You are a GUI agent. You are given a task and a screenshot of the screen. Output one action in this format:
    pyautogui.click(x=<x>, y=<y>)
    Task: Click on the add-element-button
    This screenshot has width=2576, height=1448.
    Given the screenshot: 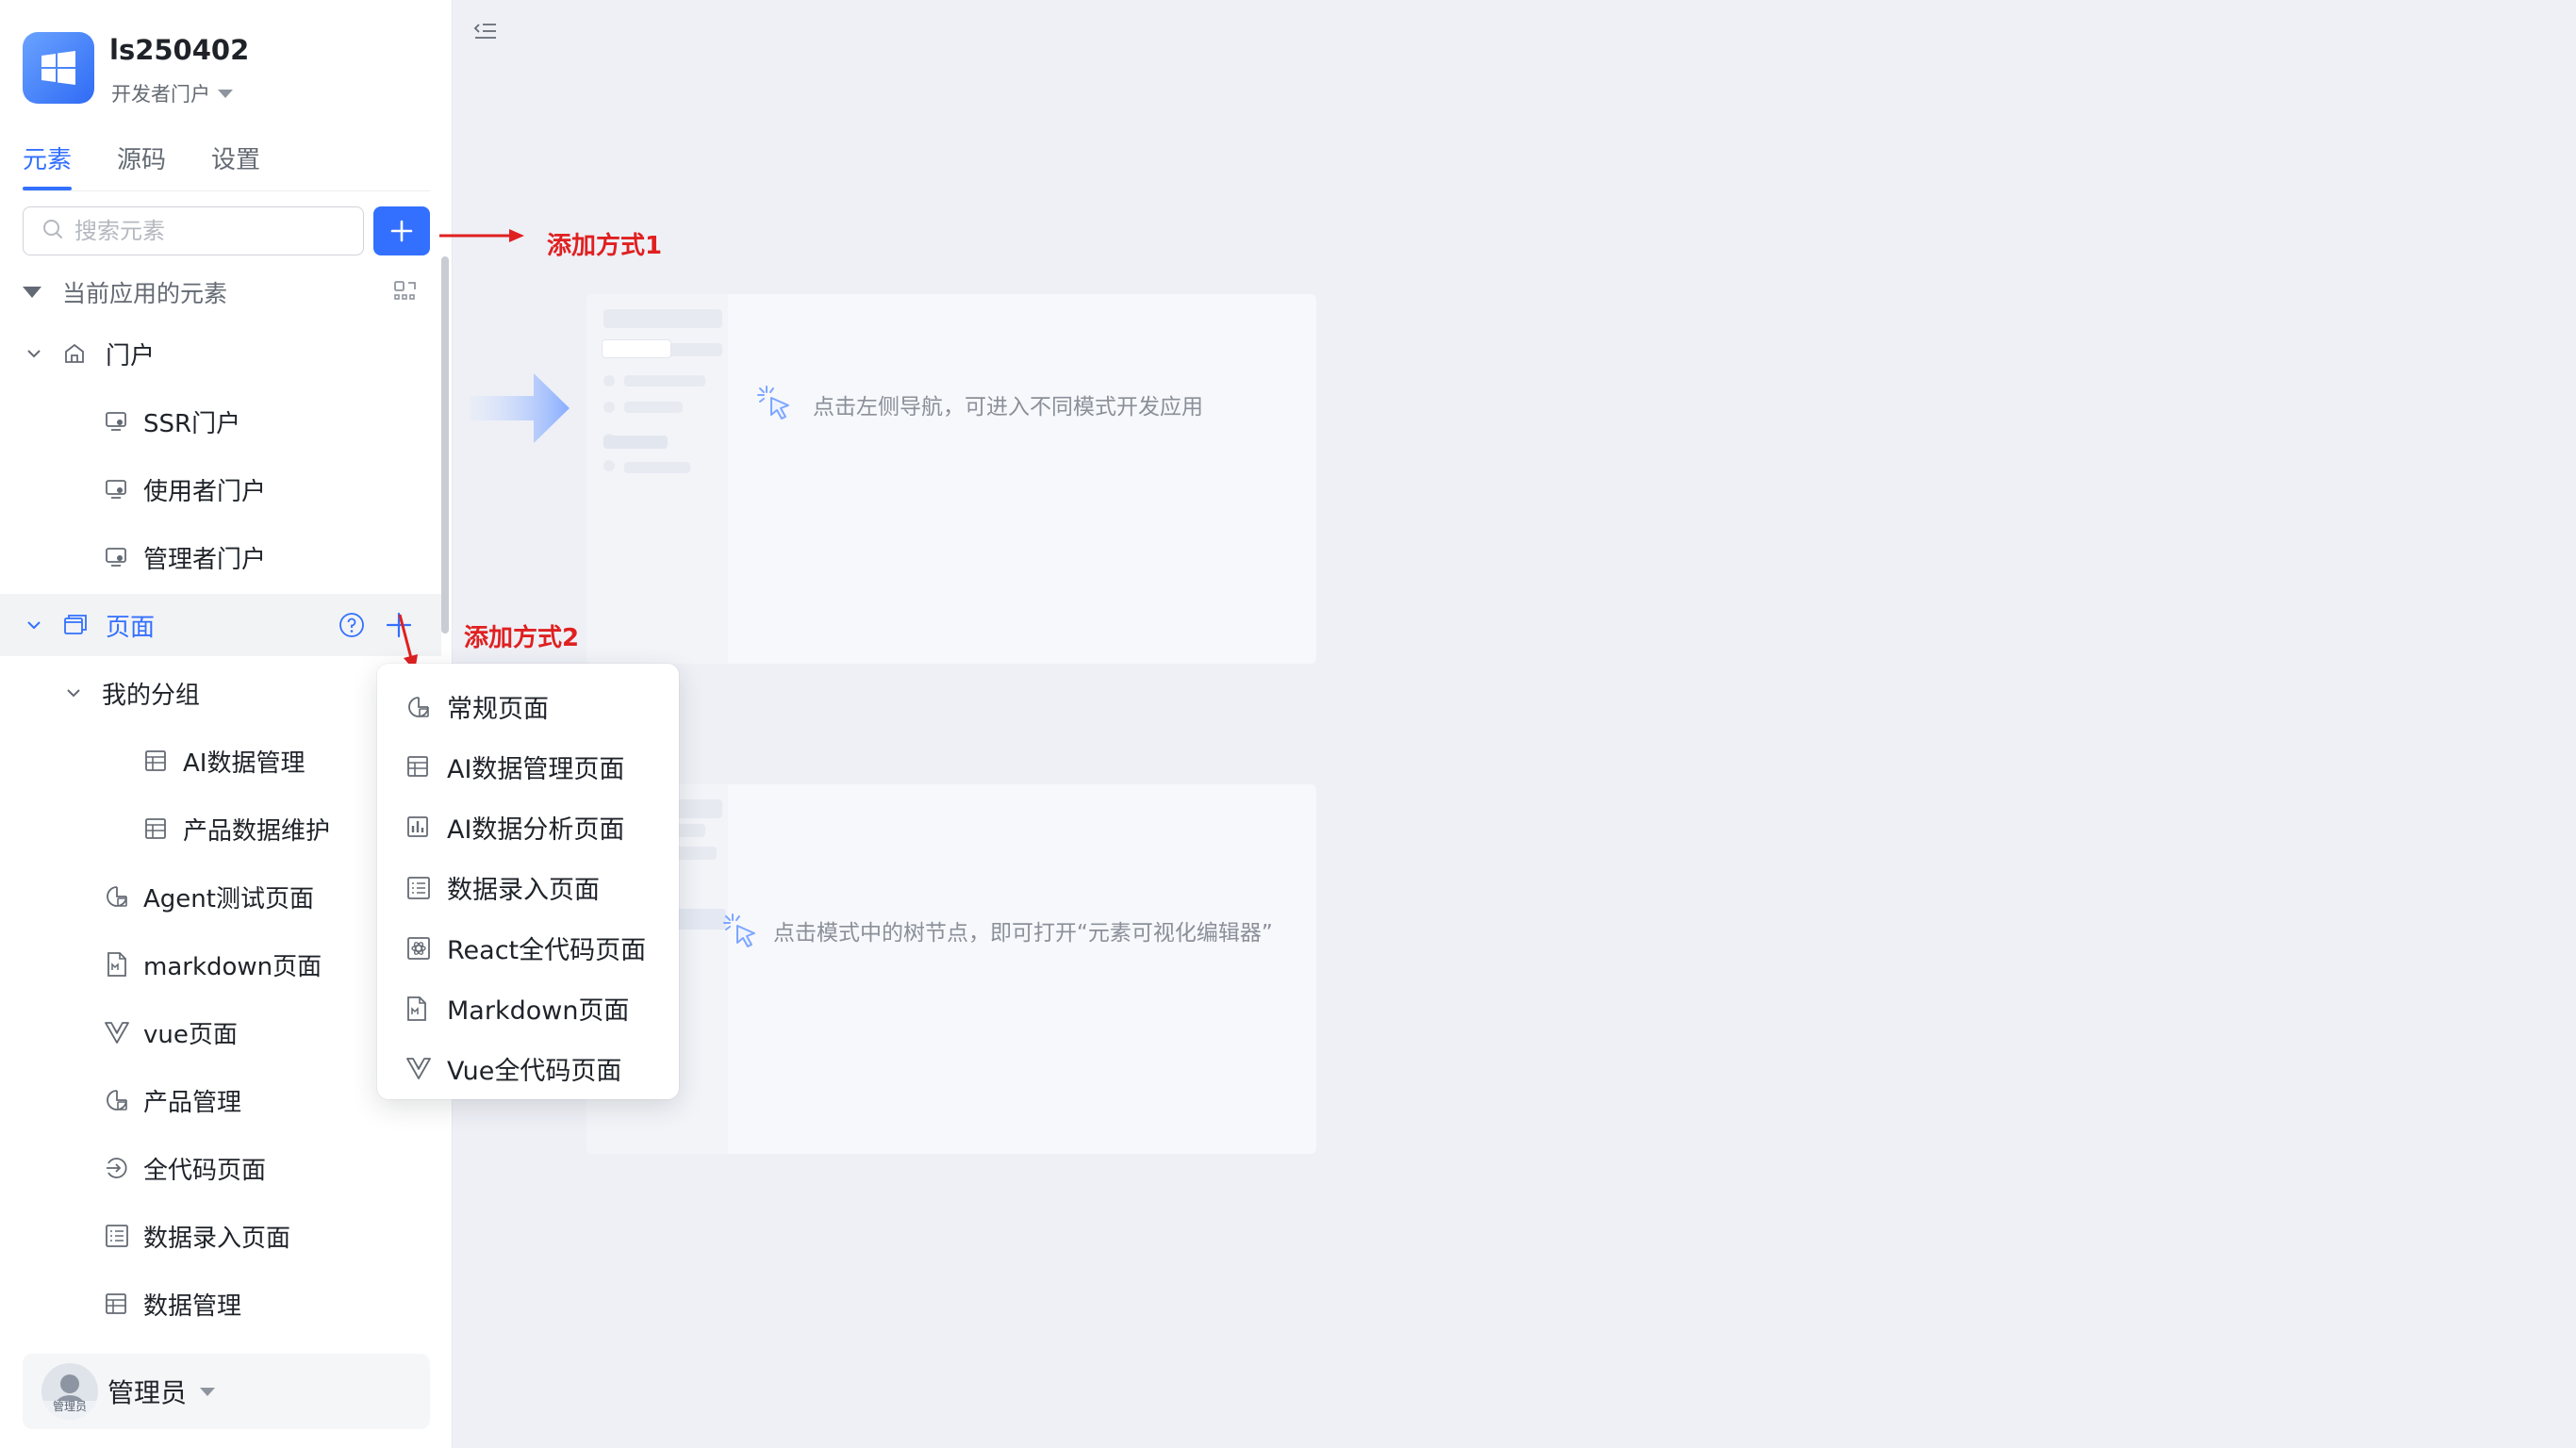 What is the action you would take?
    pyautogui.click(x=401, y=230)
    